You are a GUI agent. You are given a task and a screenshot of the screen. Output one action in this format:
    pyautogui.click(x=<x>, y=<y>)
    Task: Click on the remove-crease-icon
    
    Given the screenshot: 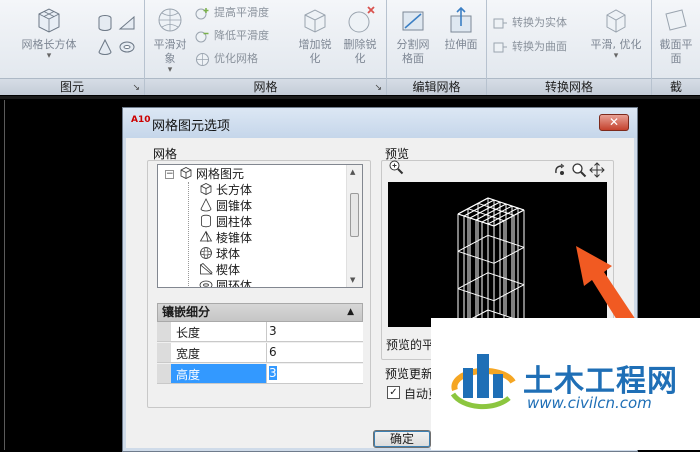 What is the action you would take?
    pyautogui.click(x=361, y=19)
    